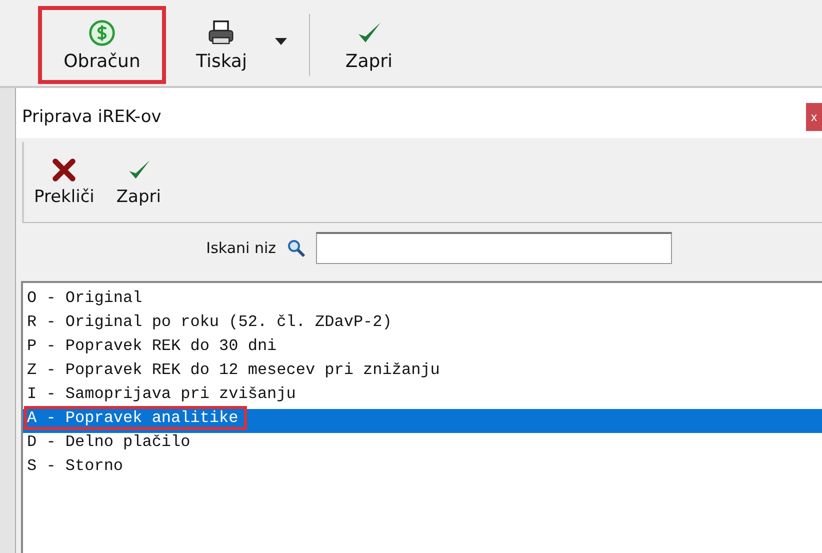  I want to click on list-item: Z - Popravek REK do 12 mesecev pri znižanju, so click(422, 373).